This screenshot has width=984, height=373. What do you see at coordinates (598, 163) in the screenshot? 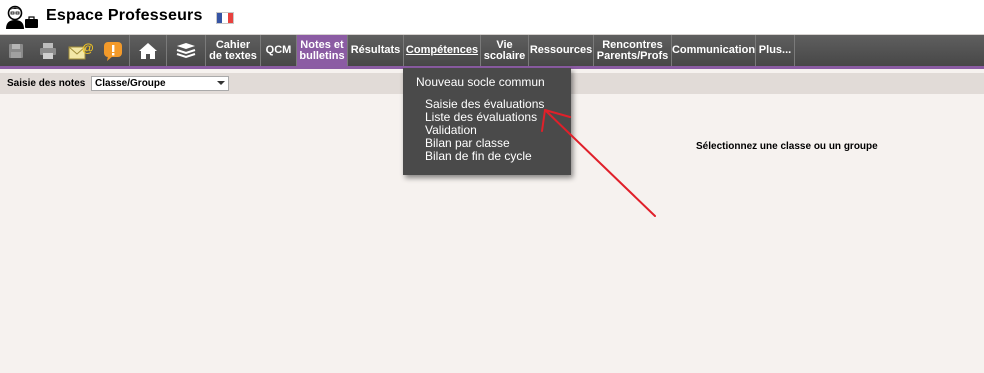
I see `annotation-arrow-icon` at bounding box center [598, 163].